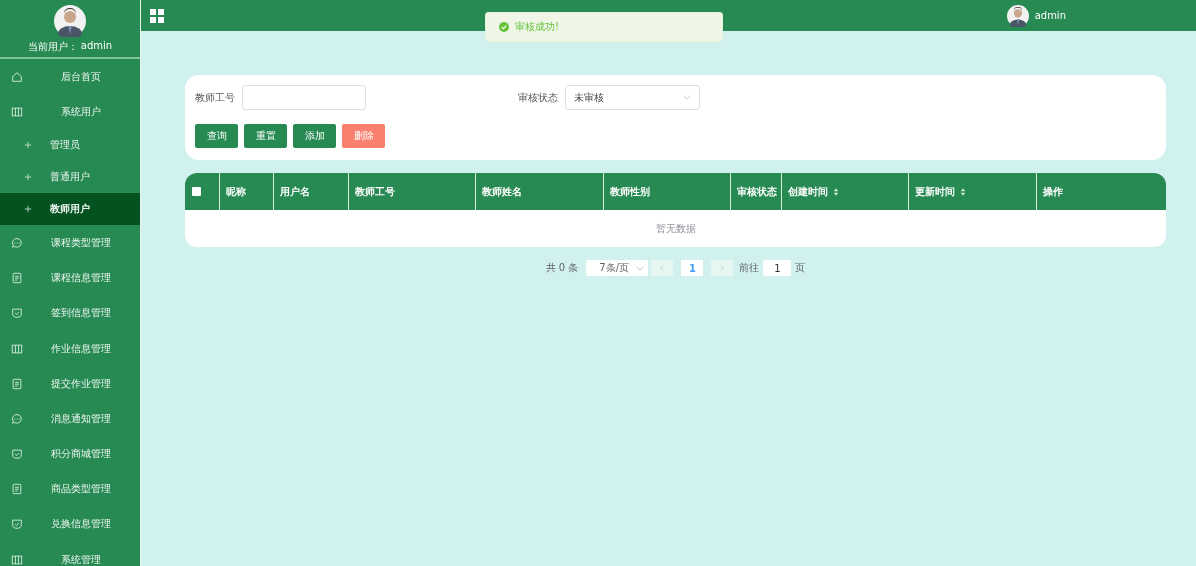 Image resolution: width=1196 pixels, height=566 pixels. What do you see at coordinates (504, 27) in the screenshot?
I see `check-circle-icon` at bounding box center [504, 27].